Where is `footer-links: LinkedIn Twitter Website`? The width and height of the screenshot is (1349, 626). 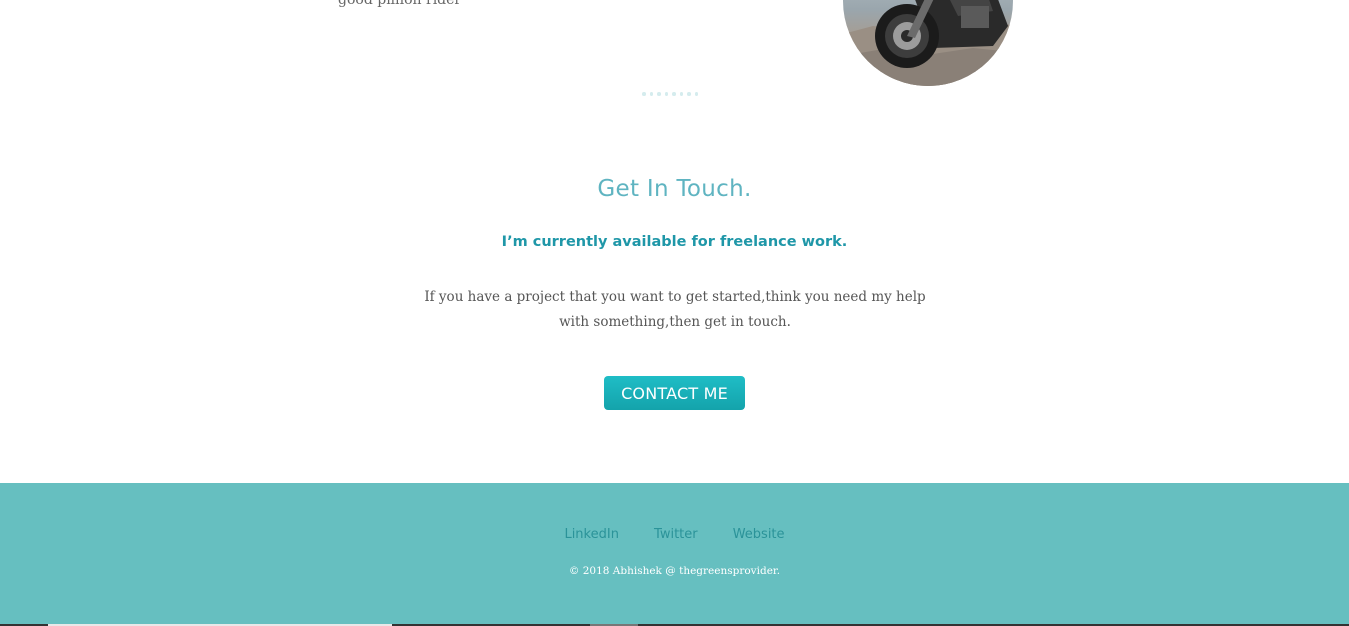
footer-links: LinkedIn Twitter Website is located at coordinates (674, 532).